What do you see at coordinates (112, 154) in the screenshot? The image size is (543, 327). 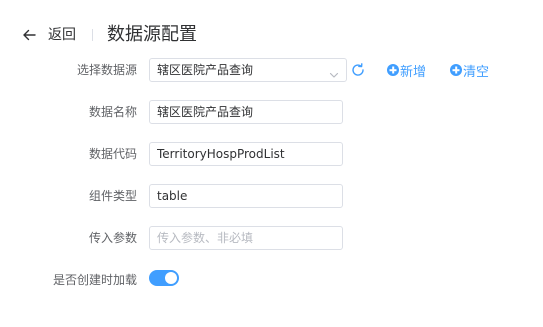 I see `code-label: 数据代码` at bounding box center [112, 154].